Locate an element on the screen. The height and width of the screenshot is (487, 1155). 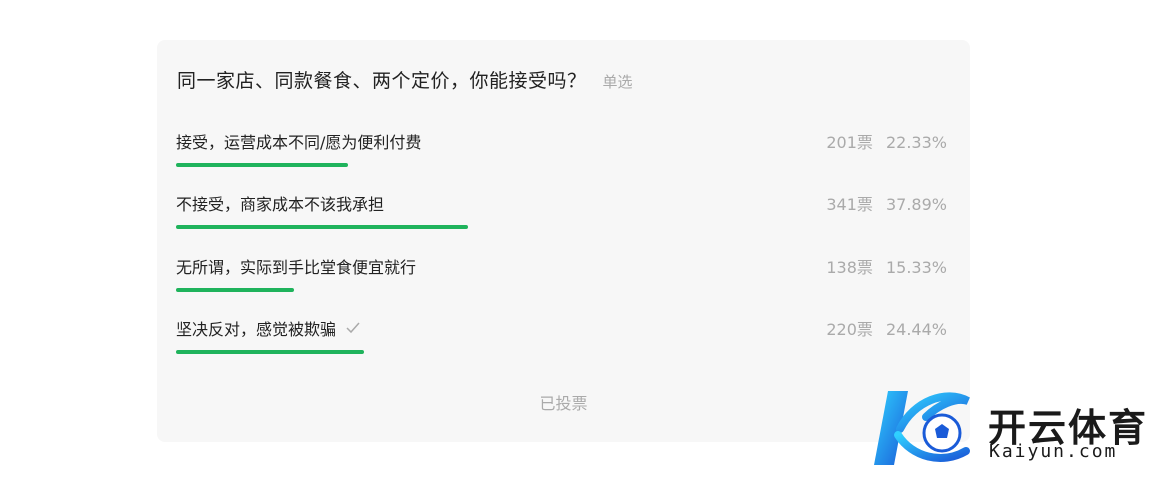
check-icon is located at coordinates (353, 328).